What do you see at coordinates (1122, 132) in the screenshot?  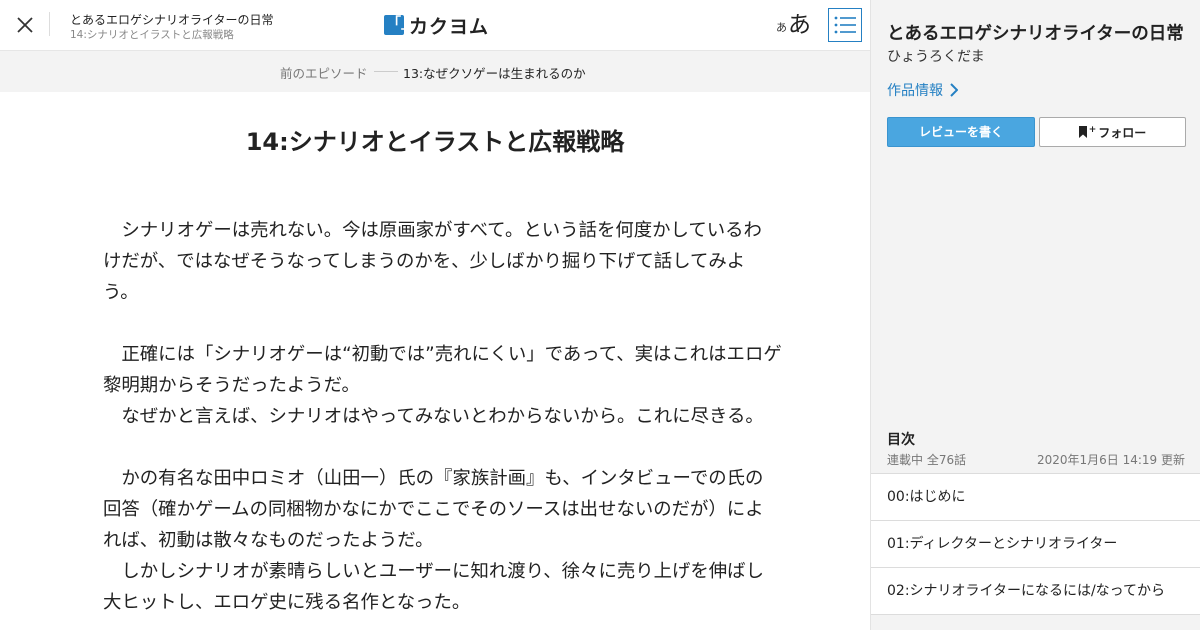 I see `follow-label: フォロー` at bounding box center [1122, 132].